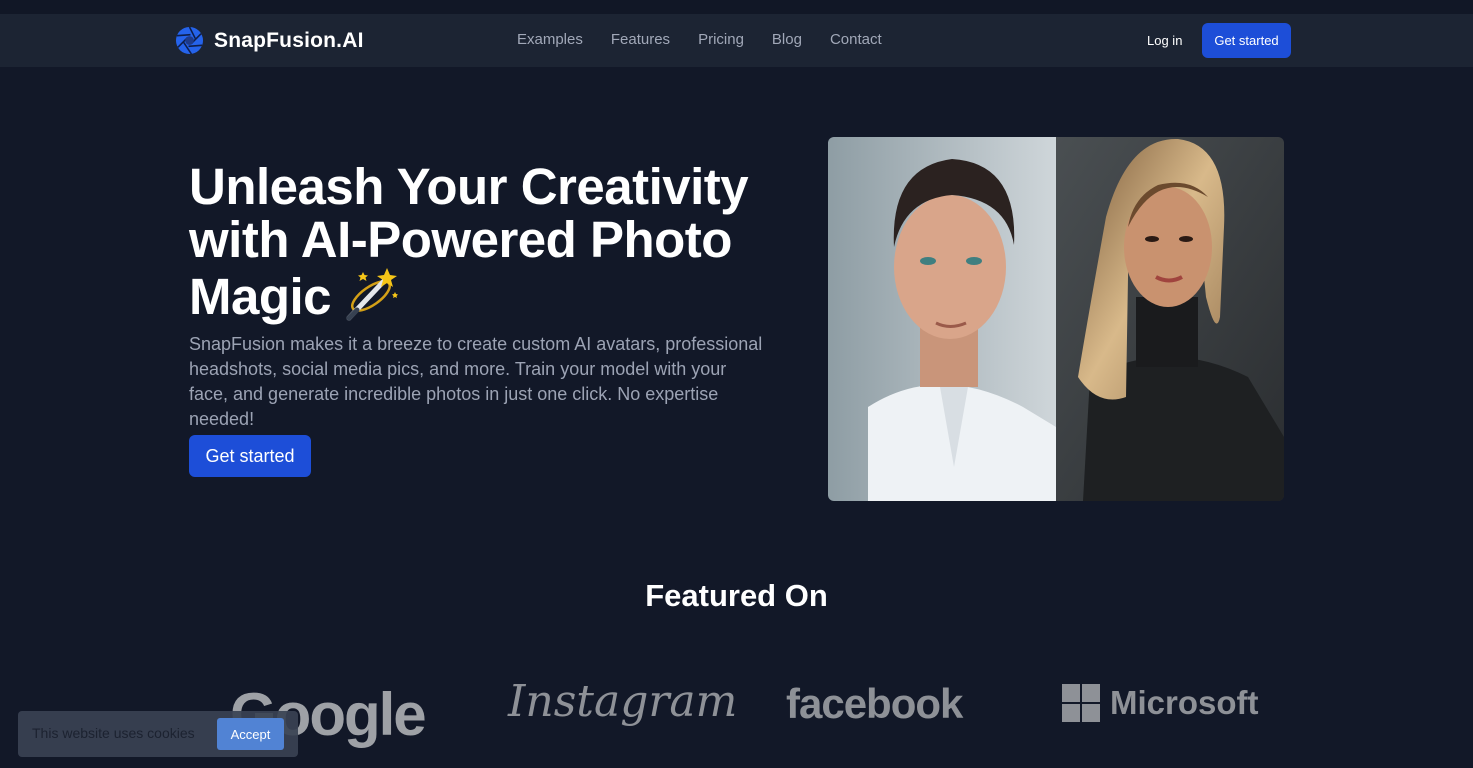 This screenshot has width=1473, height=768. Describe the element at coordinates (736, 7) in the screenshot. I see `top-strip` at that location.